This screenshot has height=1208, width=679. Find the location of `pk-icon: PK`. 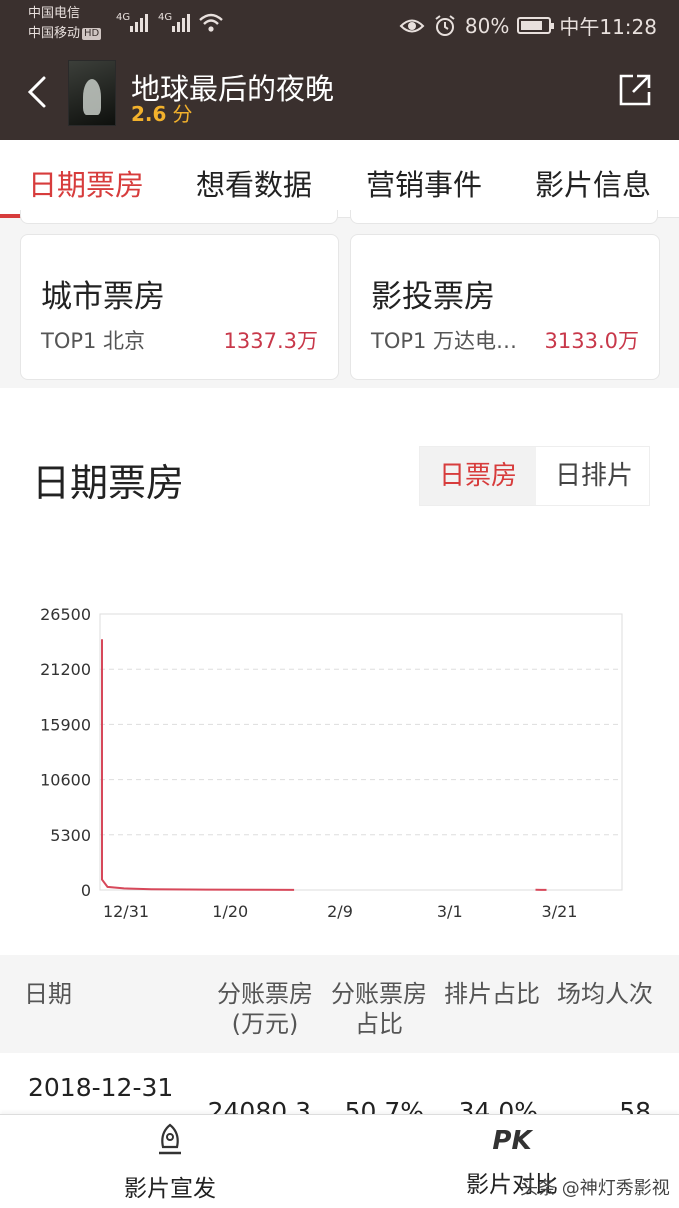

pk-icon: PK is located at coordinates (512, 1141).